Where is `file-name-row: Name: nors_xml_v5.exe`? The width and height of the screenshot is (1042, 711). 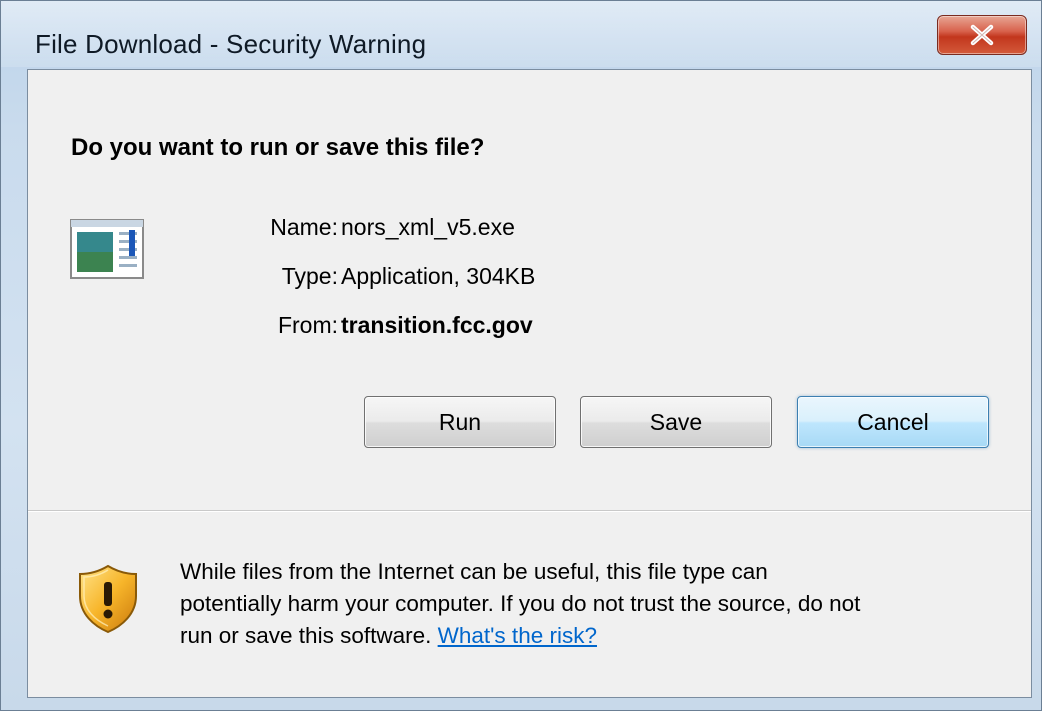 file-name-row: Name: nors_xml_v5.exe is located at coordinates (428, 230).